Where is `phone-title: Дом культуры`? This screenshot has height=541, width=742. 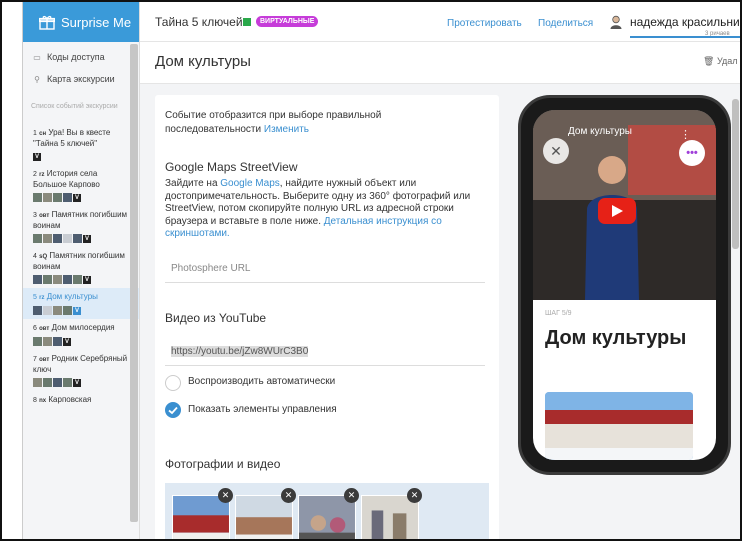
phone-title: Дом культуры is located at coordinates (616, 338).